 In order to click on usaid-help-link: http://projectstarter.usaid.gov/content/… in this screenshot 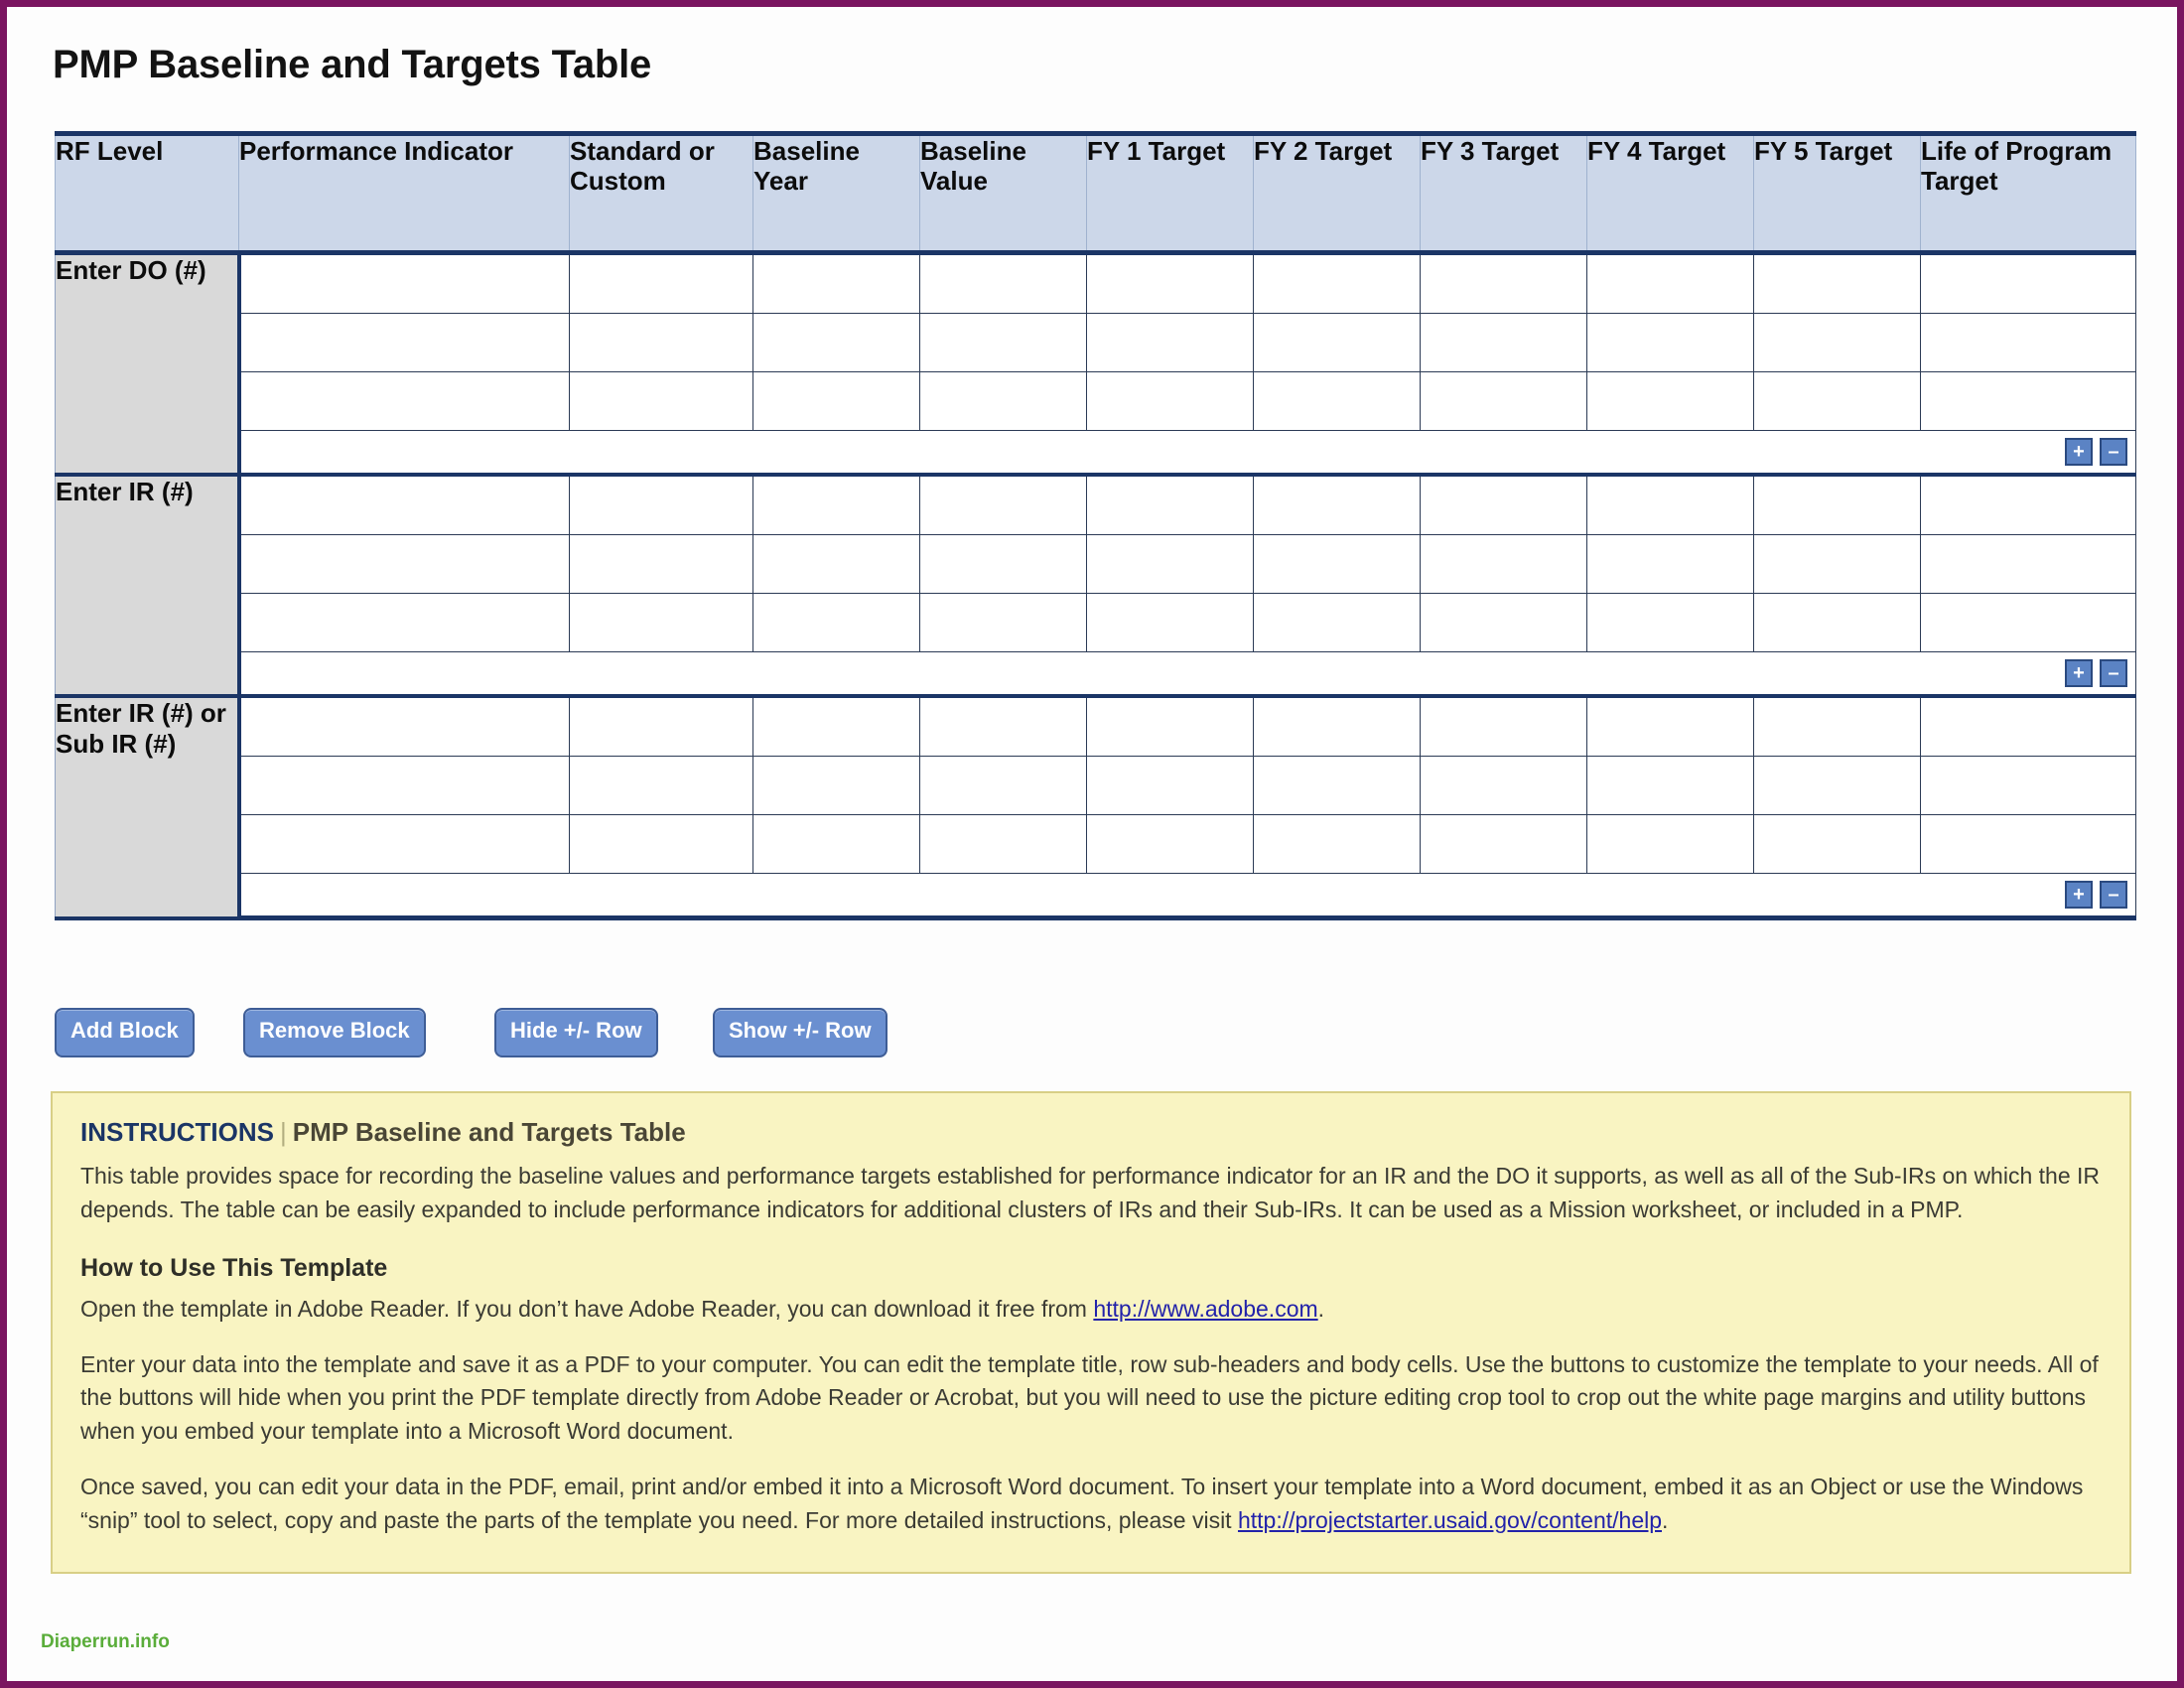, I will do `click(1450, 1520)`.